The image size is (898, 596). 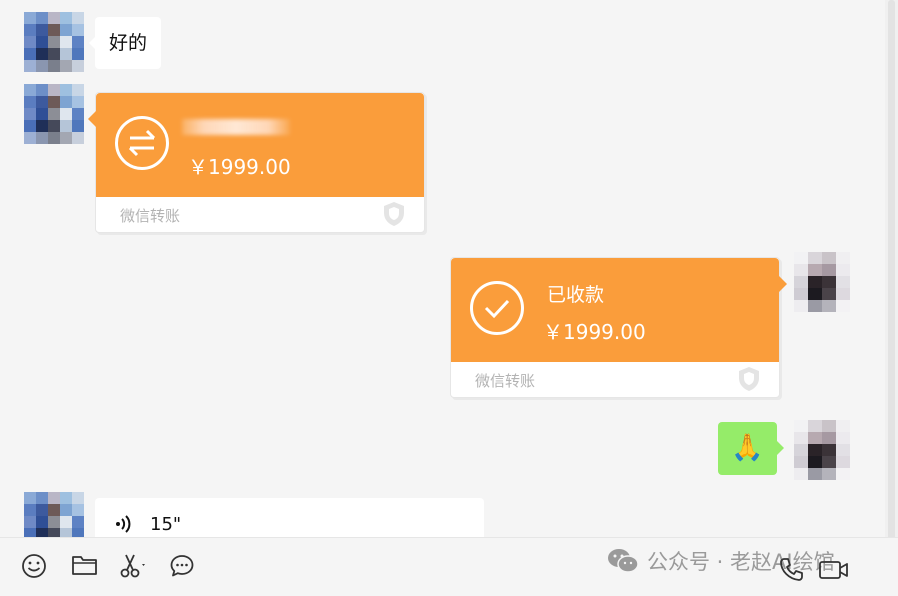 What do you see at coordinates (747, 448) in the screenshot?
I see `folded-hands-emoji: 🙏` at bounding box center [747, 448].